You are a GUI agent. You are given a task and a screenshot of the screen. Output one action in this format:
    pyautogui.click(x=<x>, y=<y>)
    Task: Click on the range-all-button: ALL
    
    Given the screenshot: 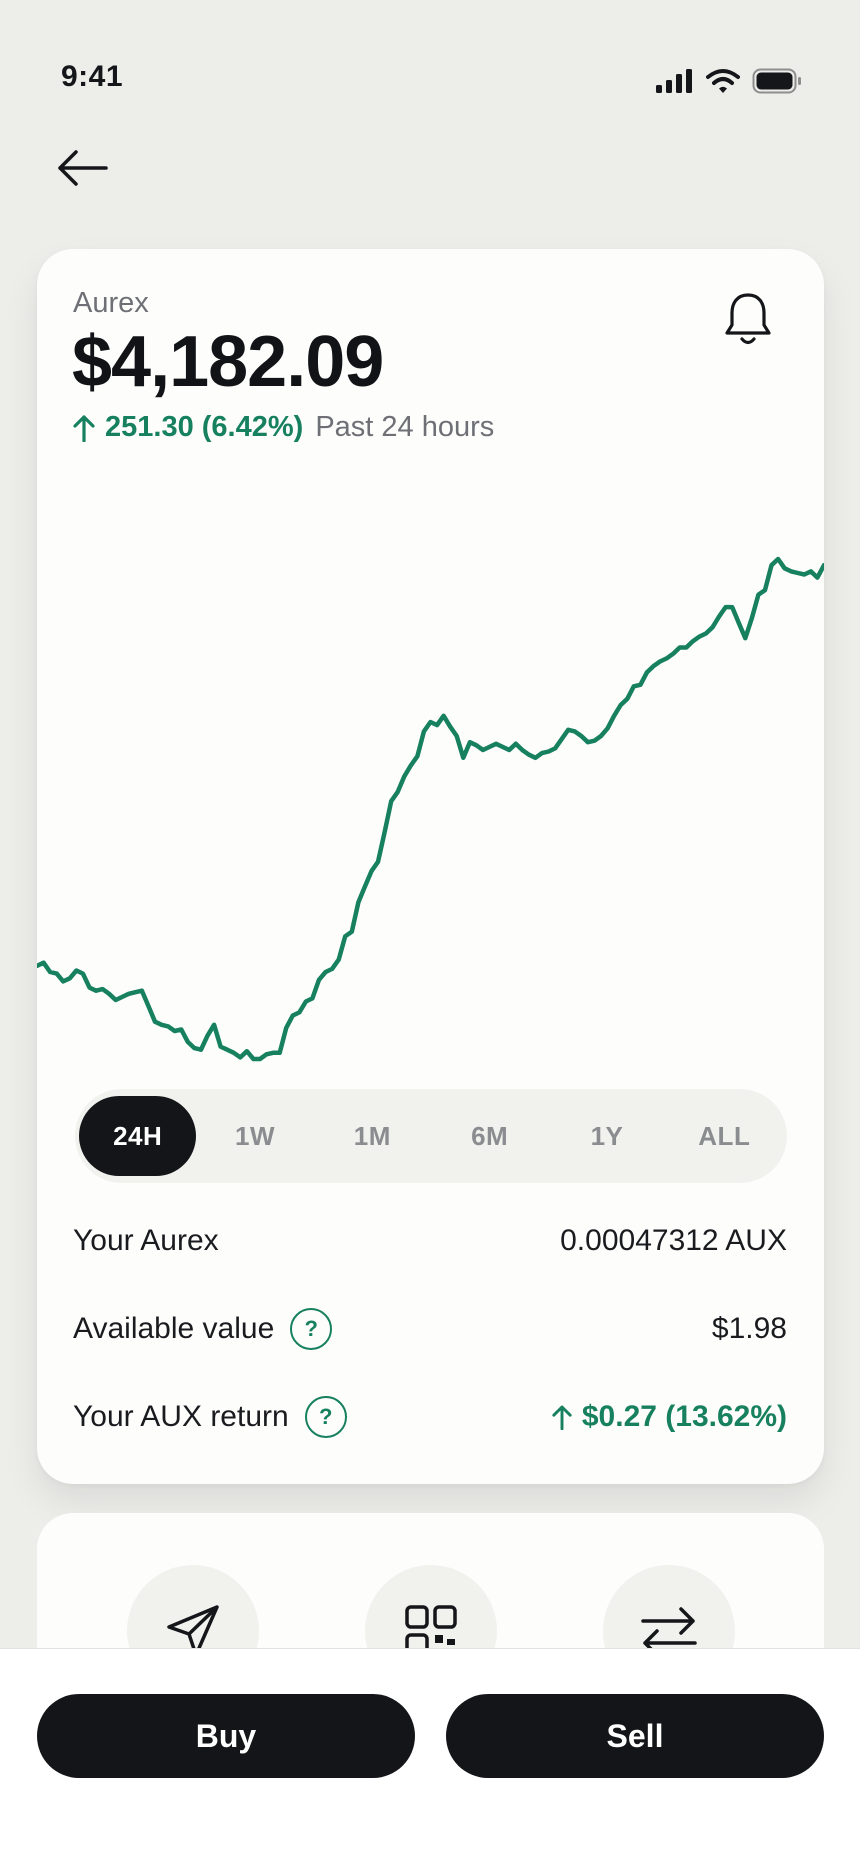 What is the action you would take?
    pyautogui.click(x=724, y=1136)
    